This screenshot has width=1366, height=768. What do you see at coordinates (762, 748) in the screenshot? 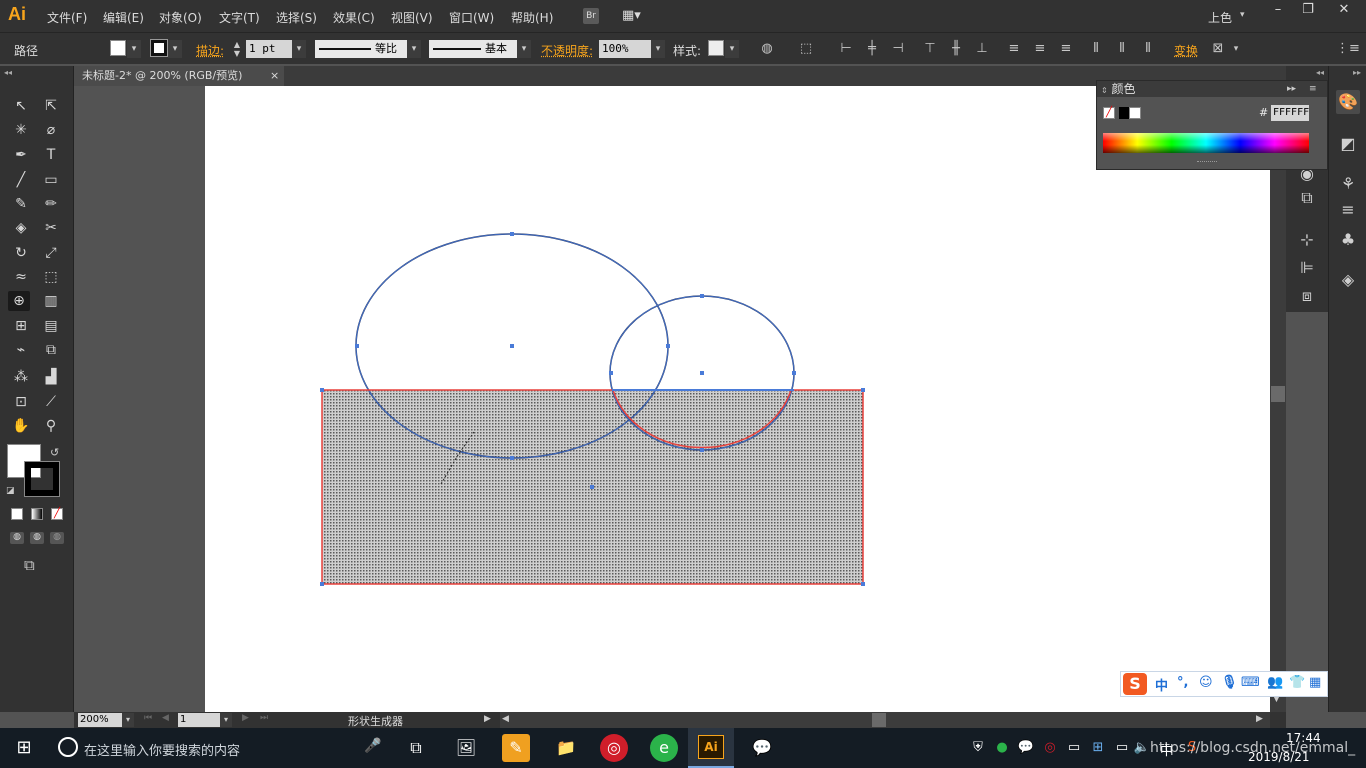
I see `wechat-app-icon: 💬` at bounding box center [762, 748].